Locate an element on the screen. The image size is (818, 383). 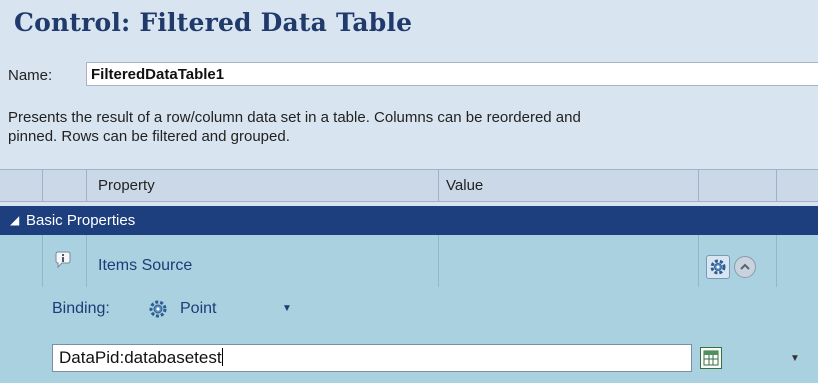
info-icon is located at coordinates (63, 260).